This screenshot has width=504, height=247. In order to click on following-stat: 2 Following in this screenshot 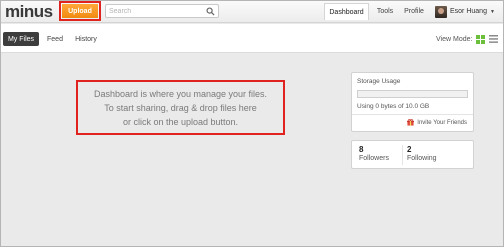, I will do `click(422, 153)`.